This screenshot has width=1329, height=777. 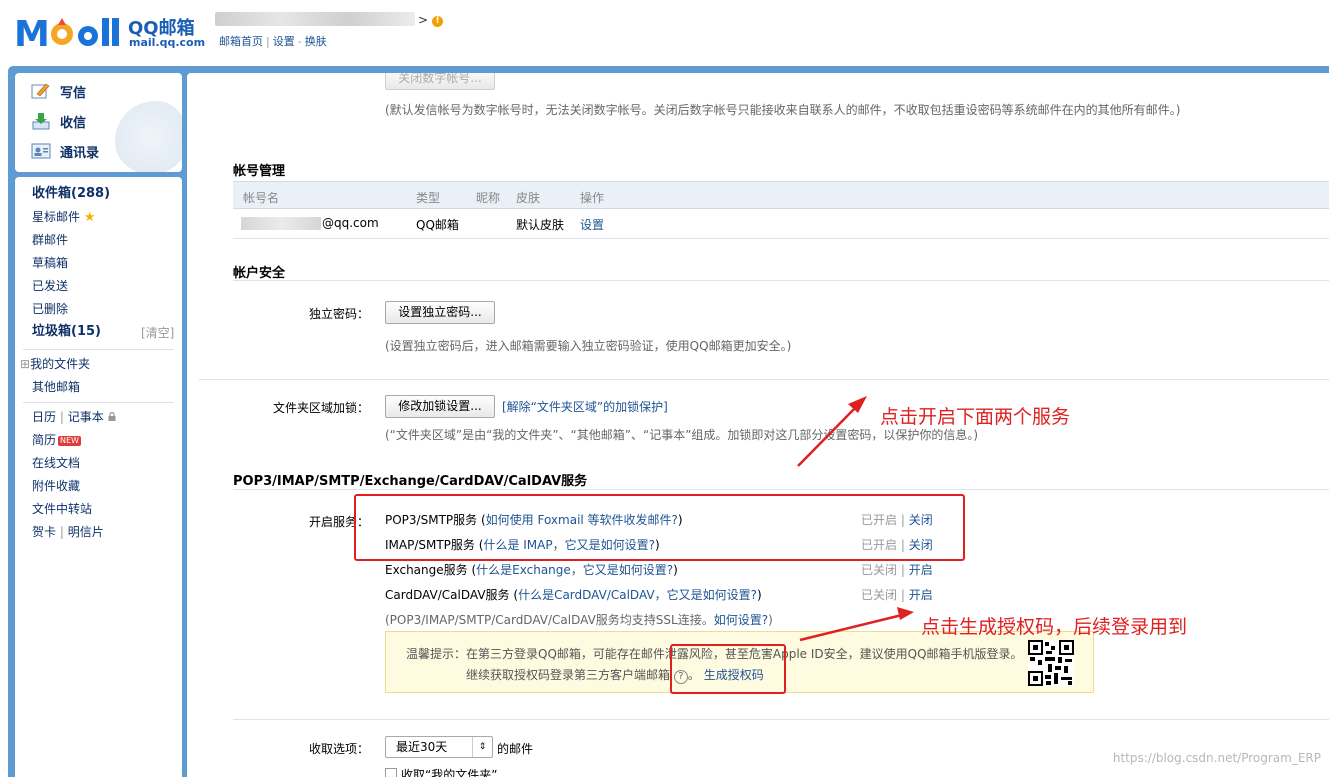 I want to click on remove-lock-link: [解除“文件夹区域”的加锁保护], so click(x=585, y=406).